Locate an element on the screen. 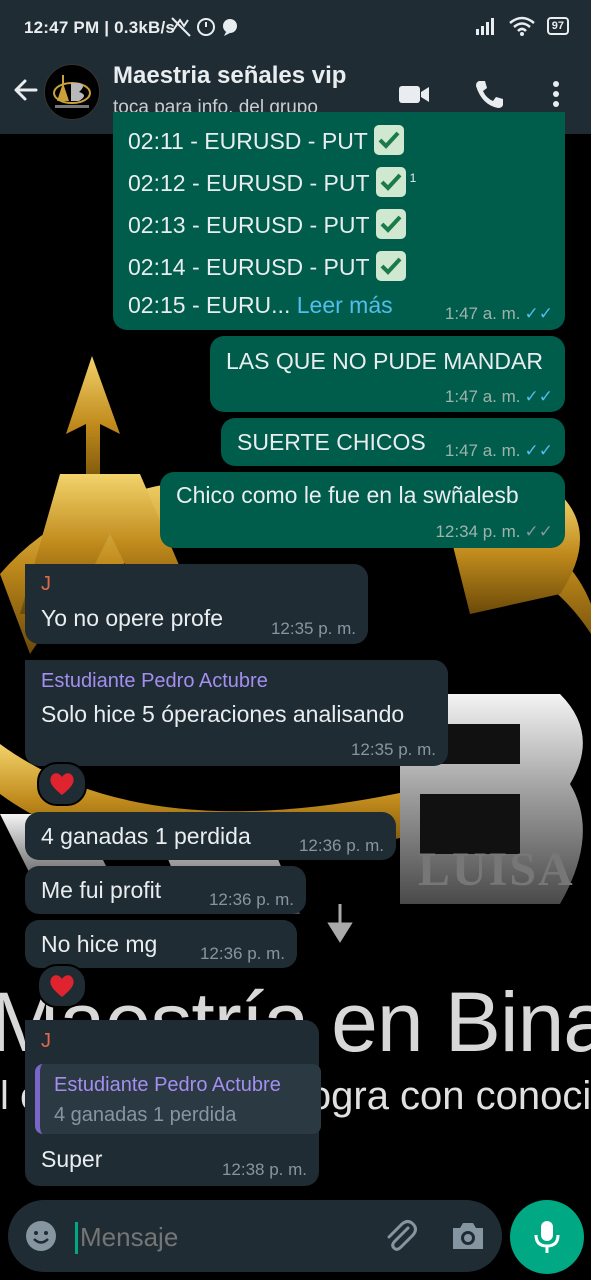 The width and height of the screenshot is (591, 1280). signal-line-truncated: 02:15 - EURU... Leer más is located at coordinates (260, 305).